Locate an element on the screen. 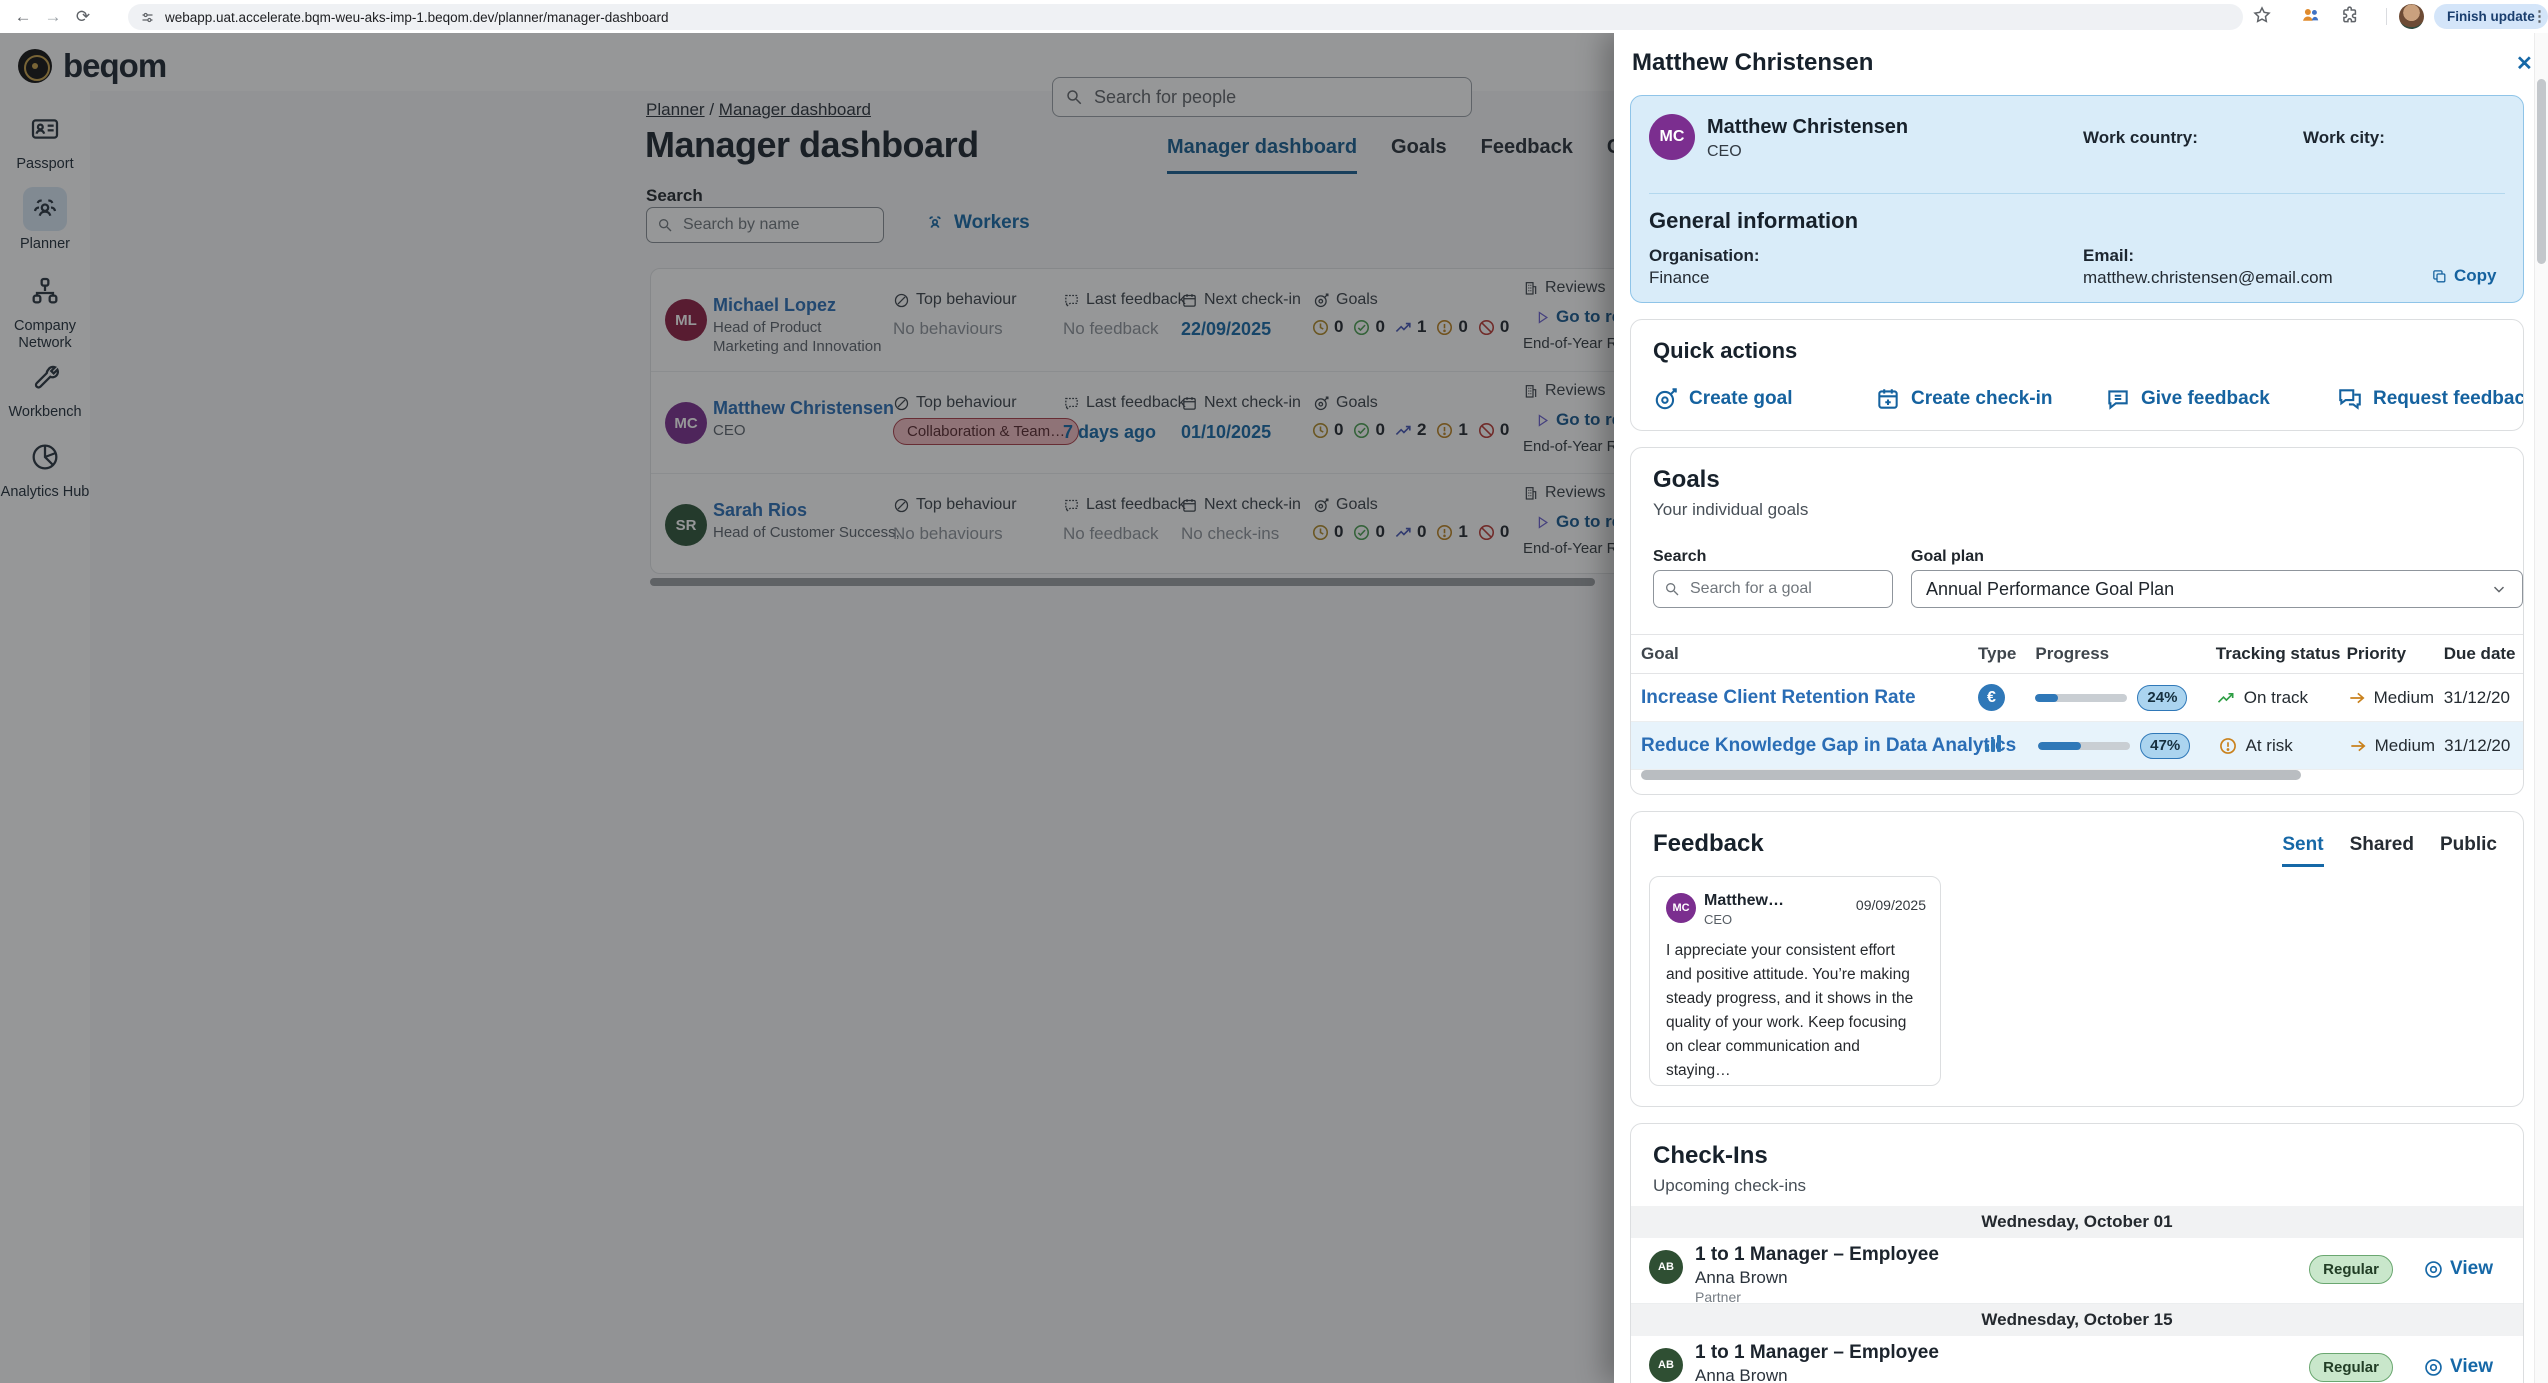 The image size is (2548, 1383). request-feedback-icon is located at coordinates (2350, 399).